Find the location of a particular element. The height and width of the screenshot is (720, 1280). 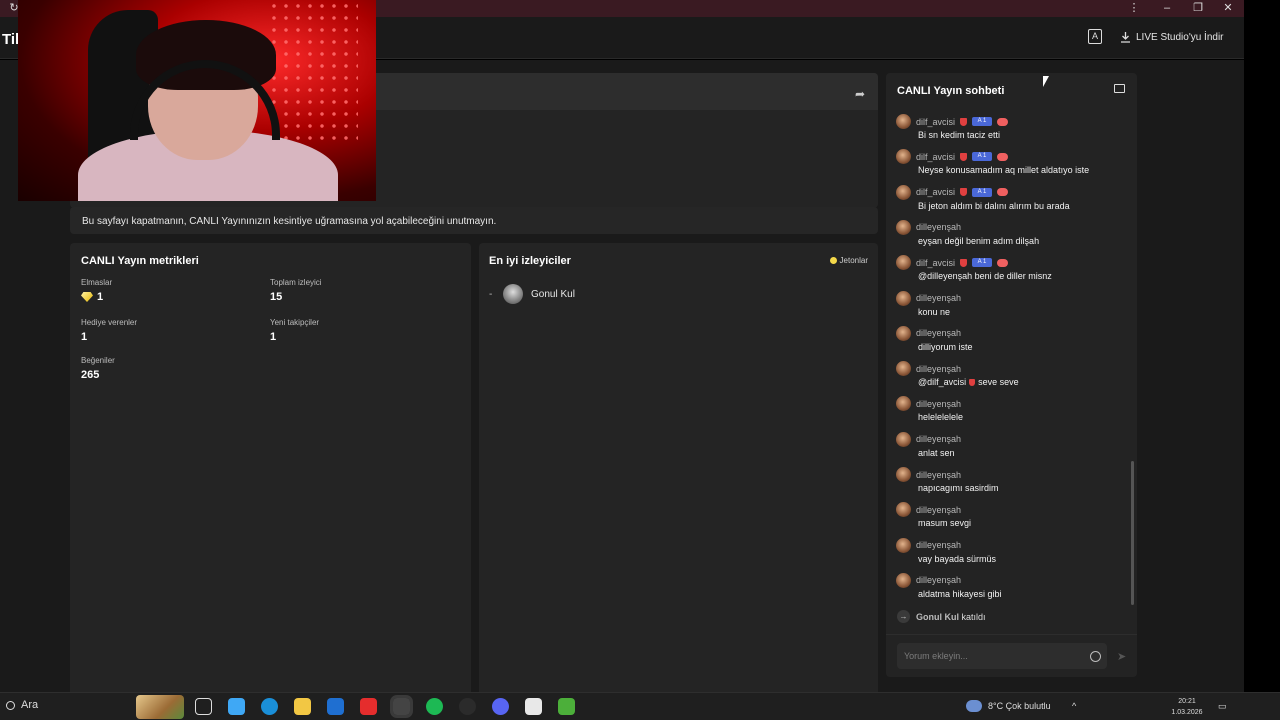

chat-scrollbar is located at coordinates (1132, 533).